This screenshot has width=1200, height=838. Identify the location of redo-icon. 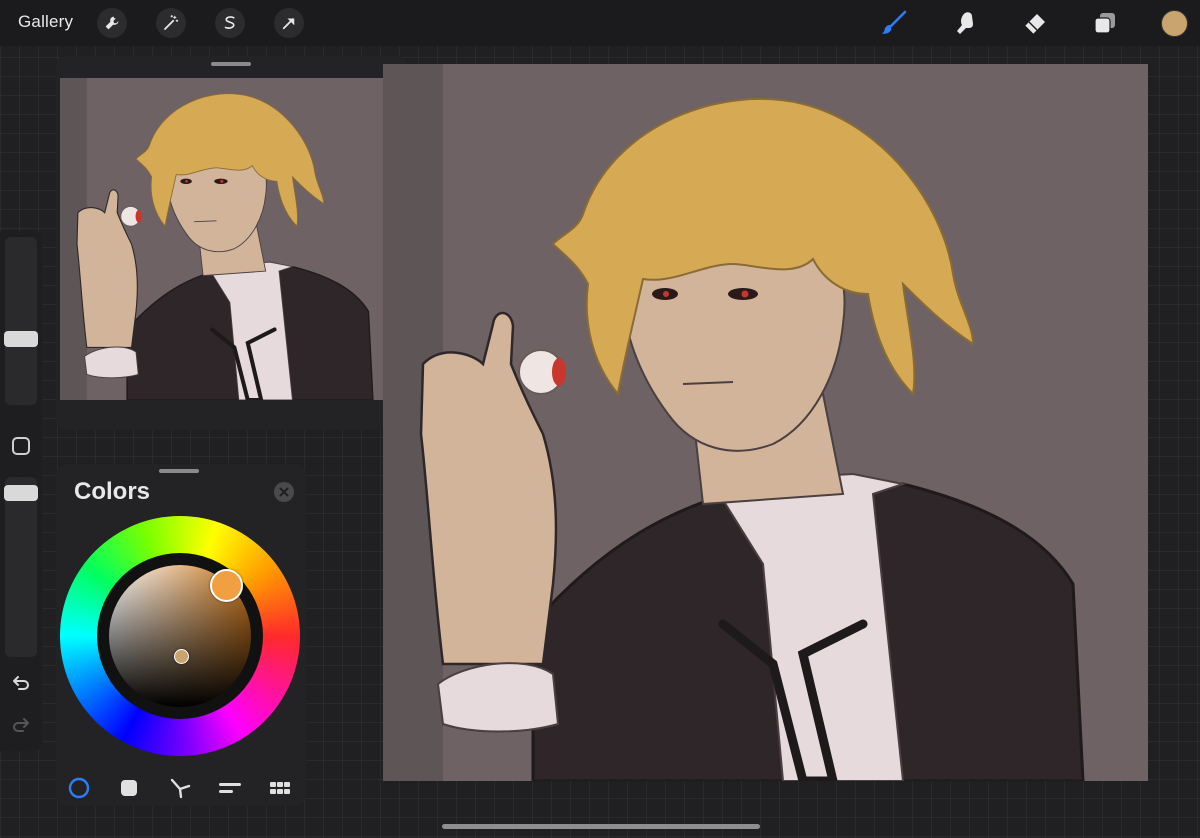
(21, 725).